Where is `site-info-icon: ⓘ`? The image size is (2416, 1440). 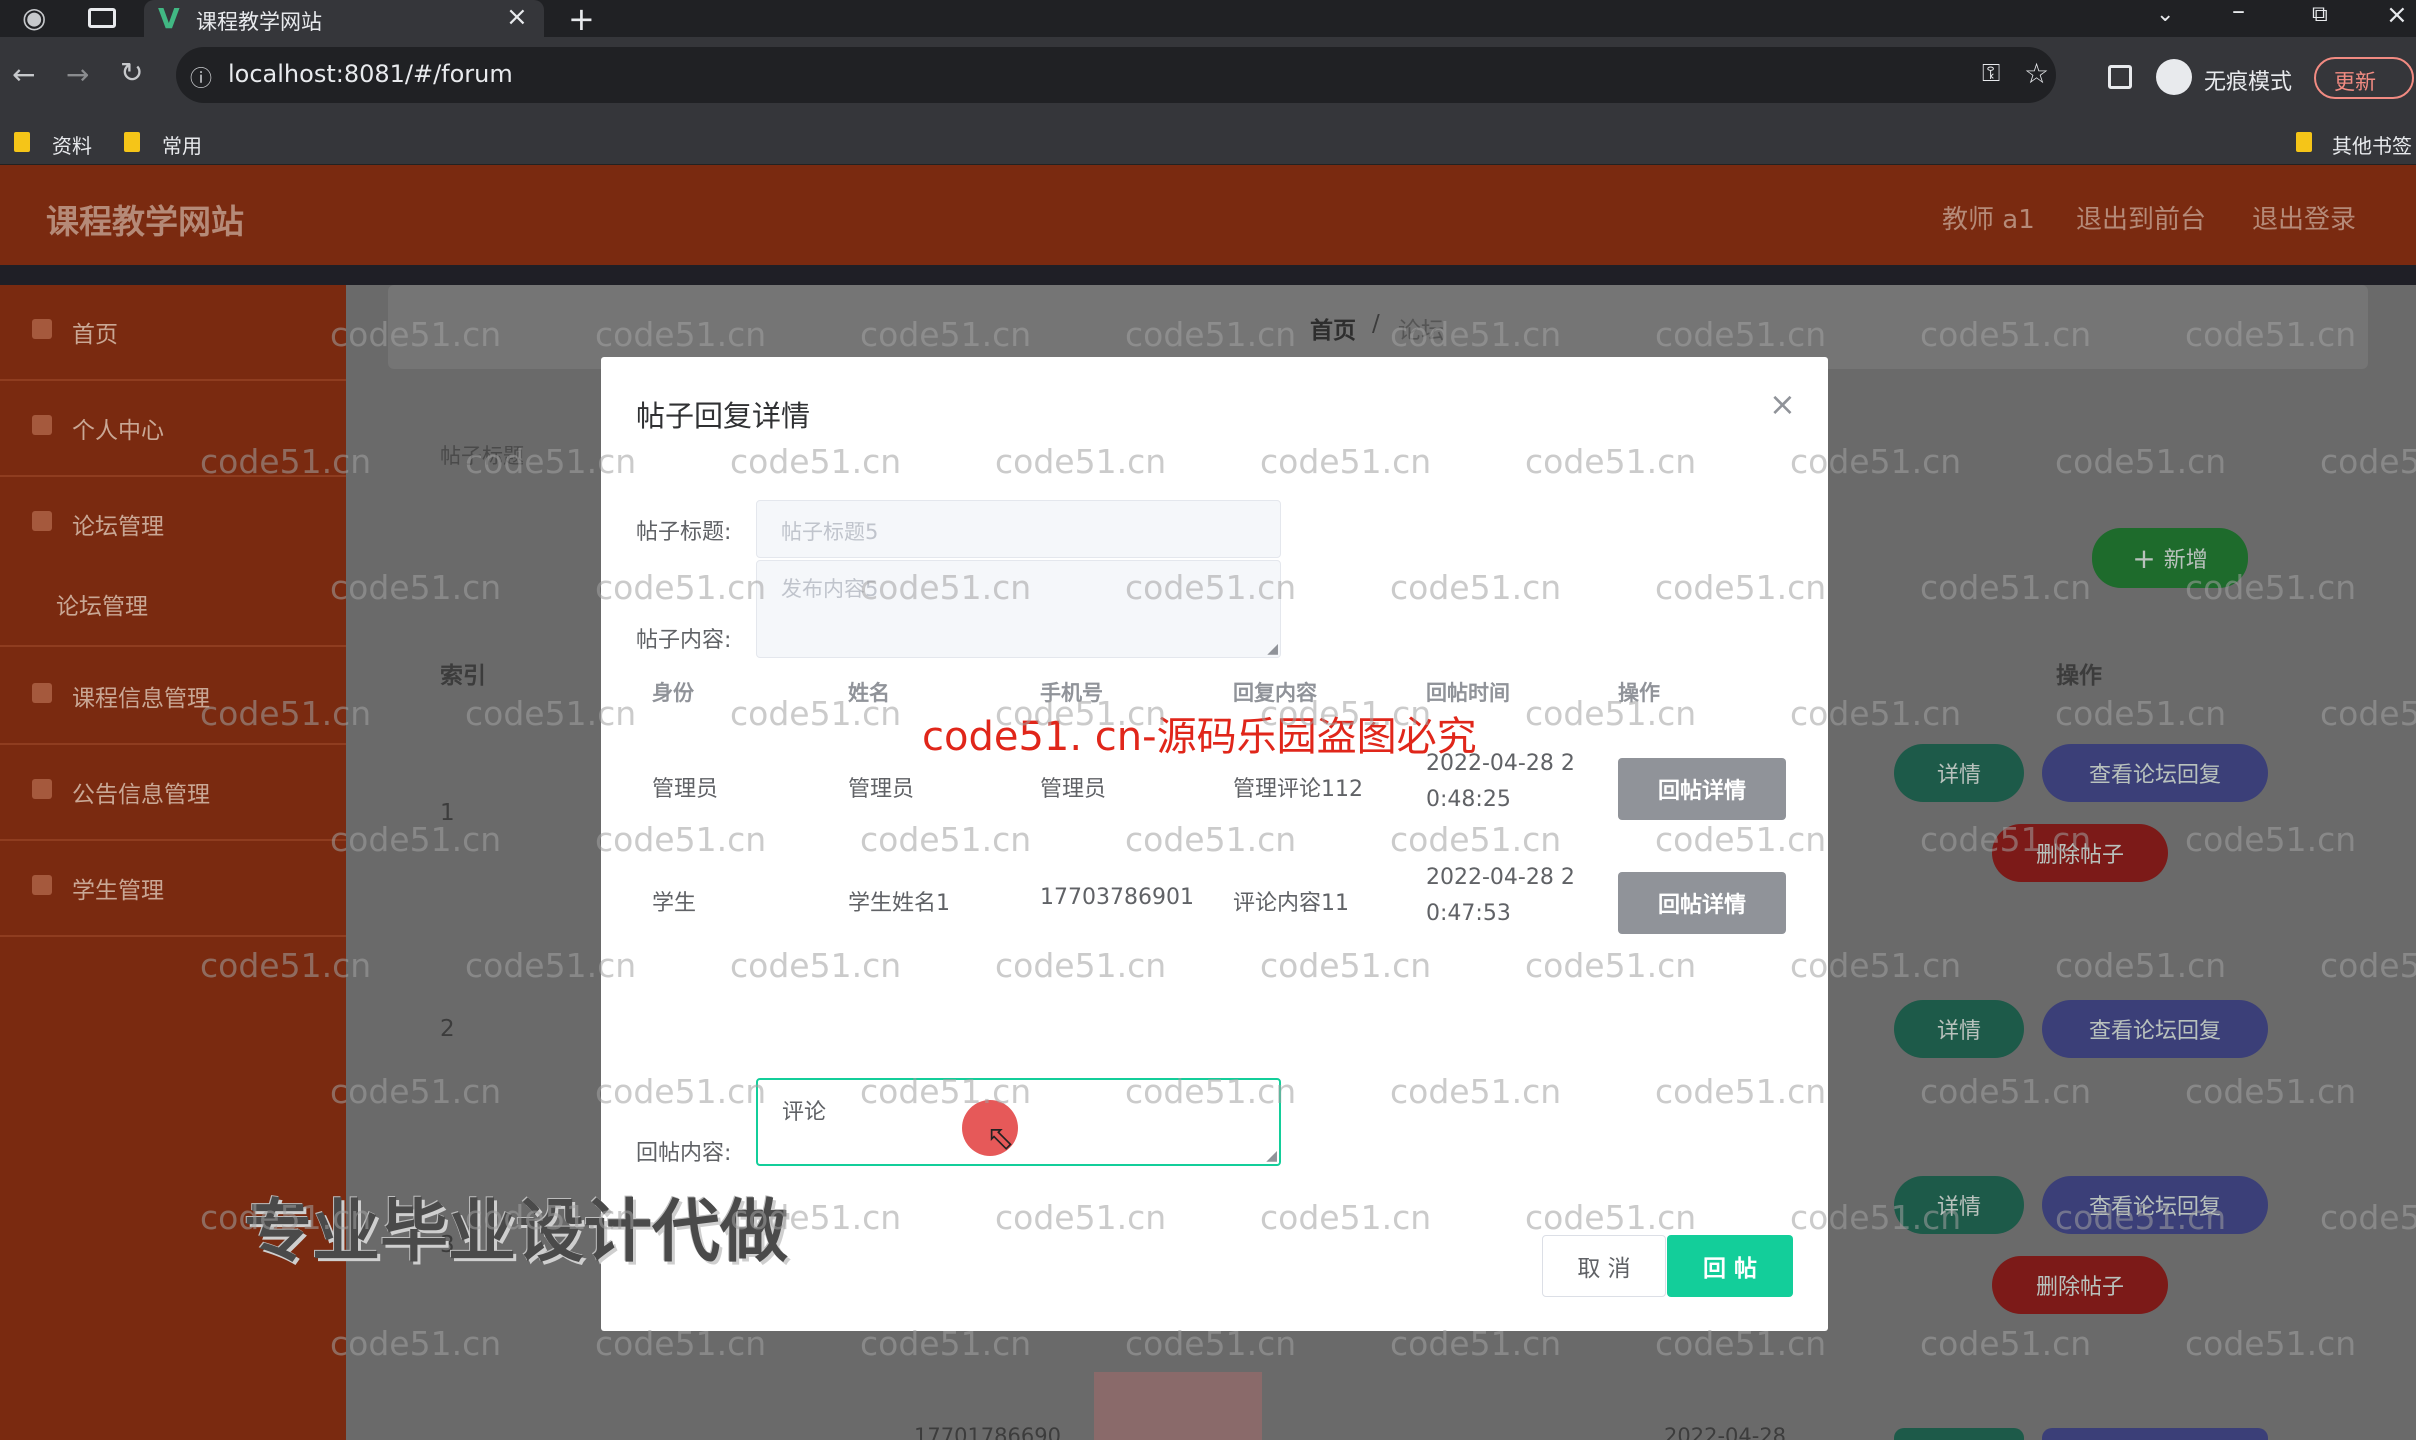 site-info-icon: ⓘ is located at coordinates (201, 77).